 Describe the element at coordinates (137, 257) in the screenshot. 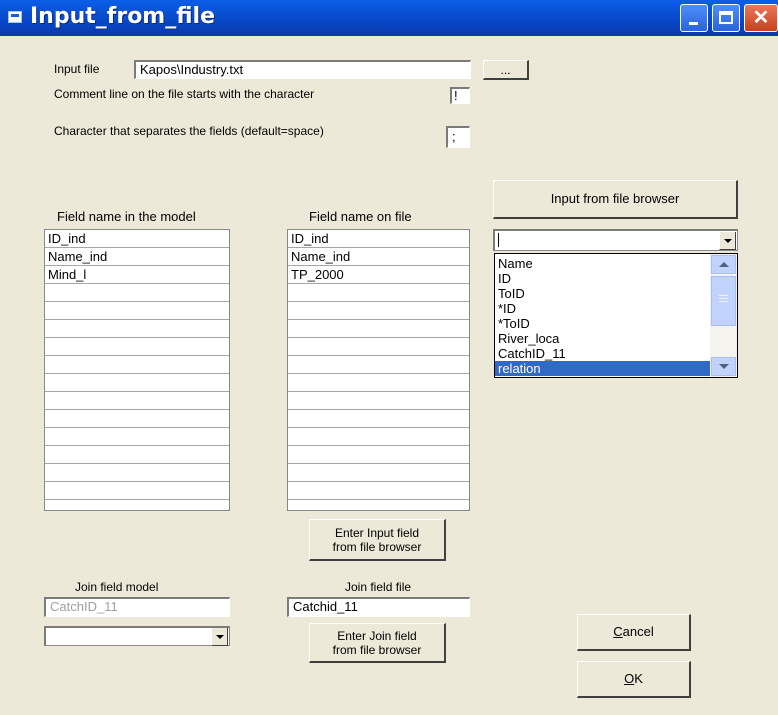

I see `model-field-row: Name_ind` at that location.